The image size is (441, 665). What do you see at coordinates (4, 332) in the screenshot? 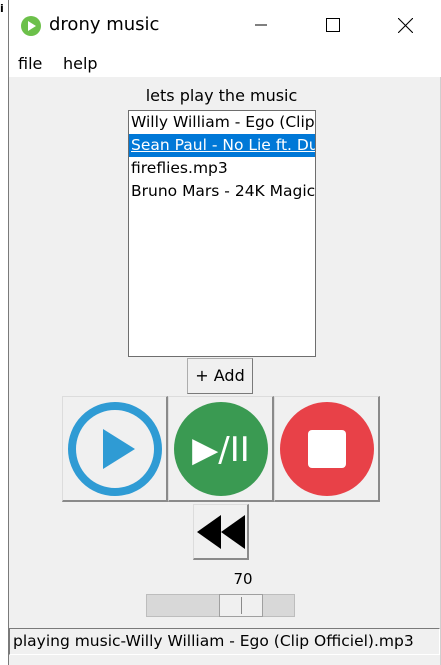
I see `background-window: i` at bounding box center [4, 332].